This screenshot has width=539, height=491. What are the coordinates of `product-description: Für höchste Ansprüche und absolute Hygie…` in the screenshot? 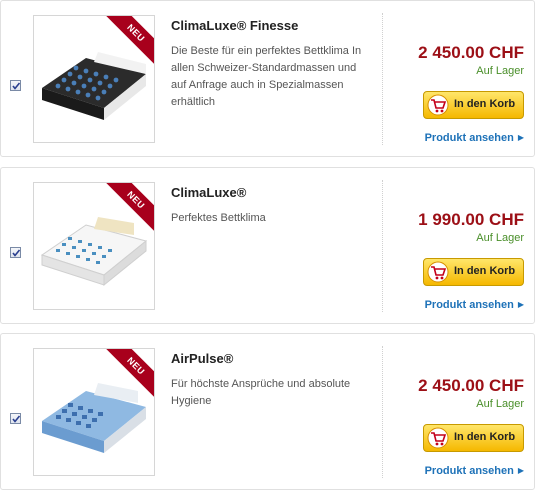 It's located at (261, 392).